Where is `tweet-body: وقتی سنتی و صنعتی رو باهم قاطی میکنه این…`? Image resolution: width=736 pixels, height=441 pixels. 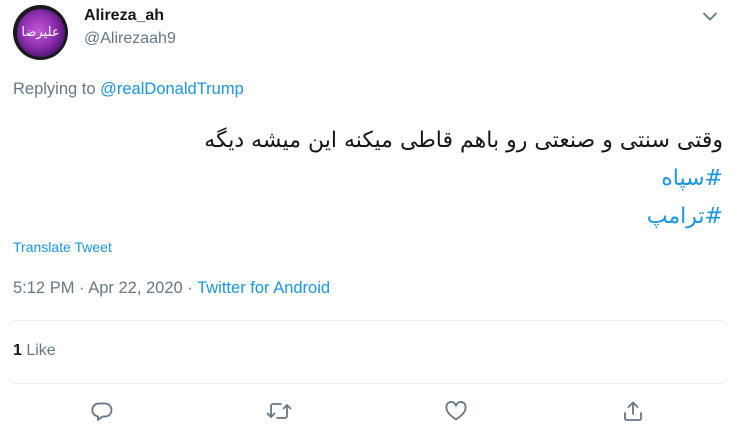 tweet-body: وقتی سنتی و صنعتی رو باهم قاطی میکنه این… is located at coordinates (463, 140).